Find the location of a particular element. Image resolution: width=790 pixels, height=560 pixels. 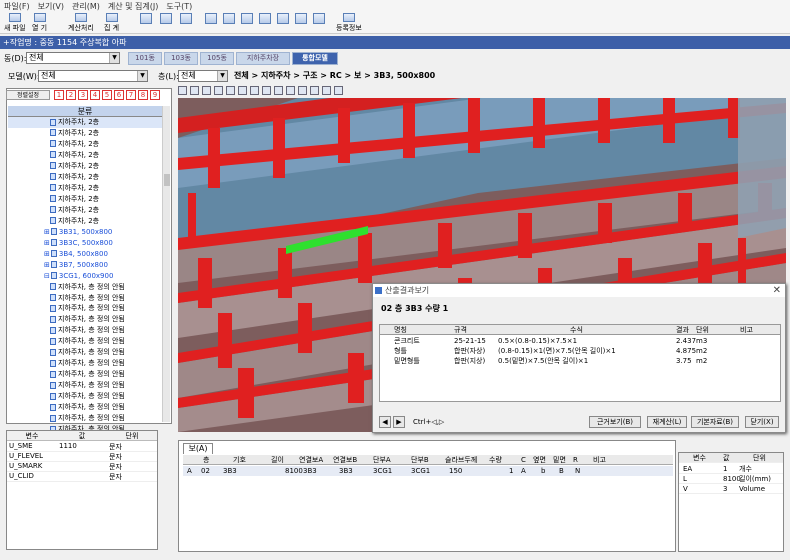

tree-item: ⊟ 3CG1, 600x900 is located at coordinates (85, 276).